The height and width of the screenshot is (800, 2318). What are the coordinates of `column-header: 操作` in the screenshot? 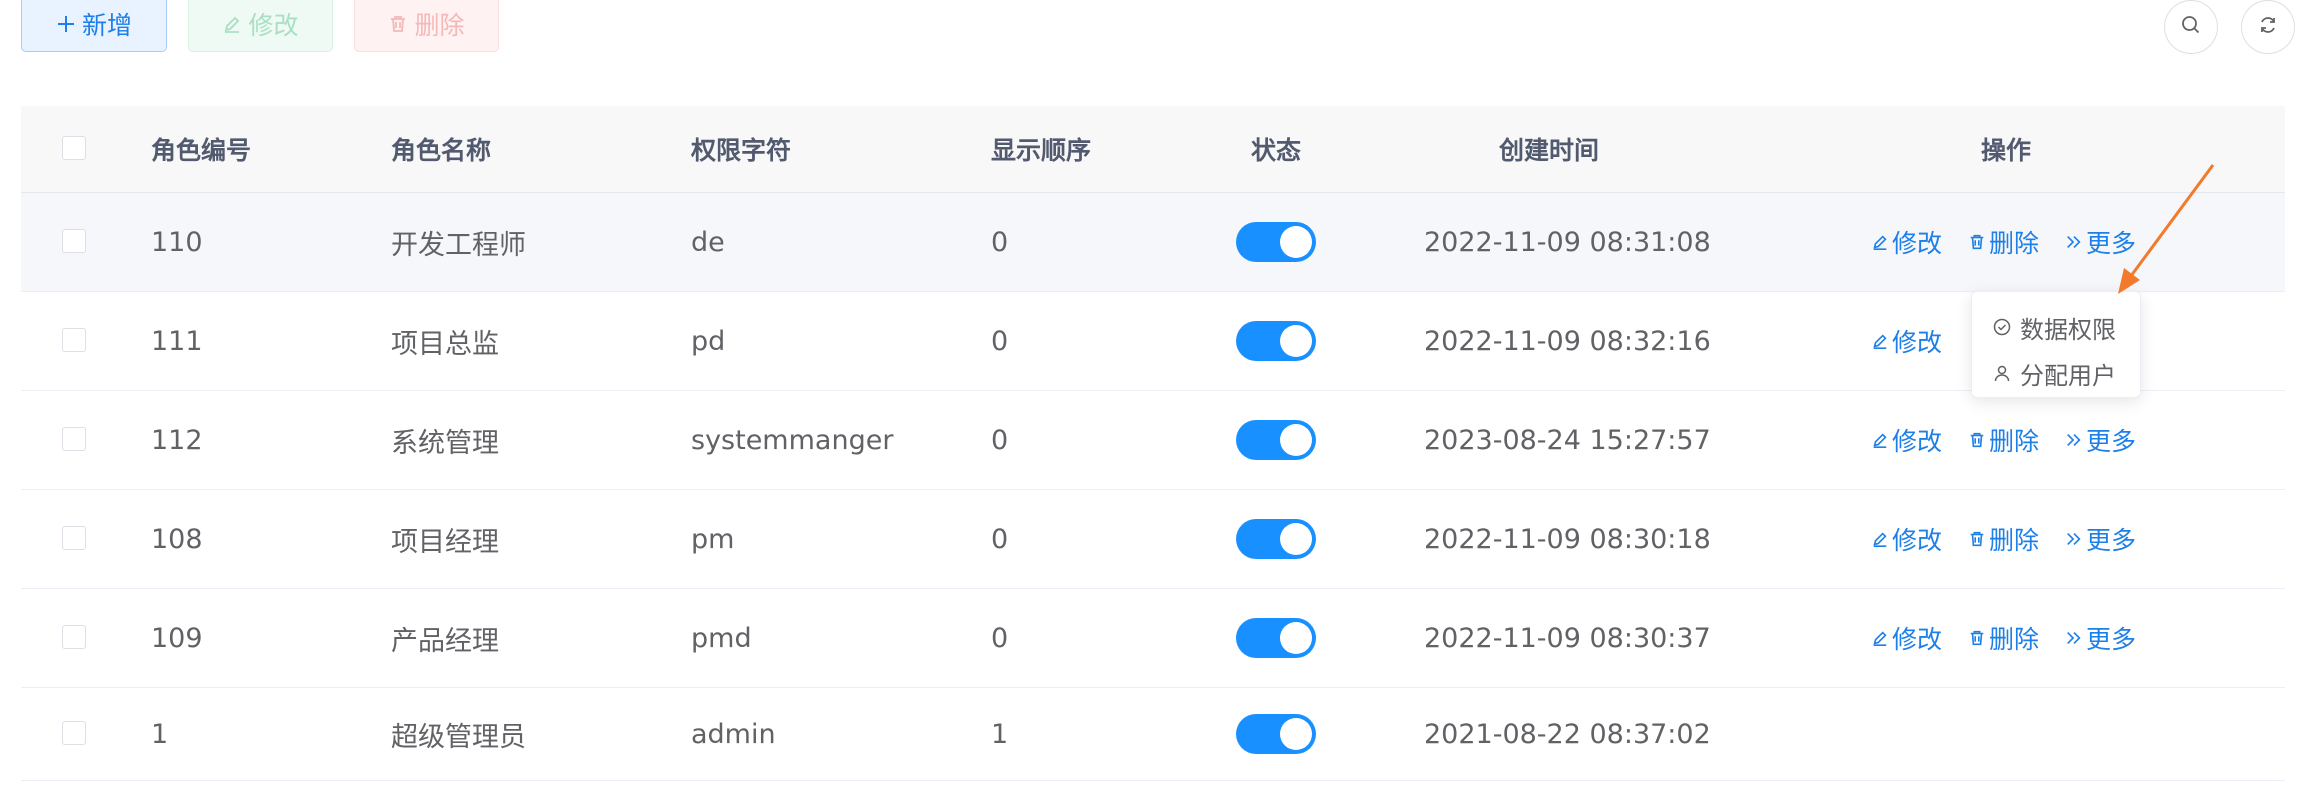 It's located at (2006, 150).